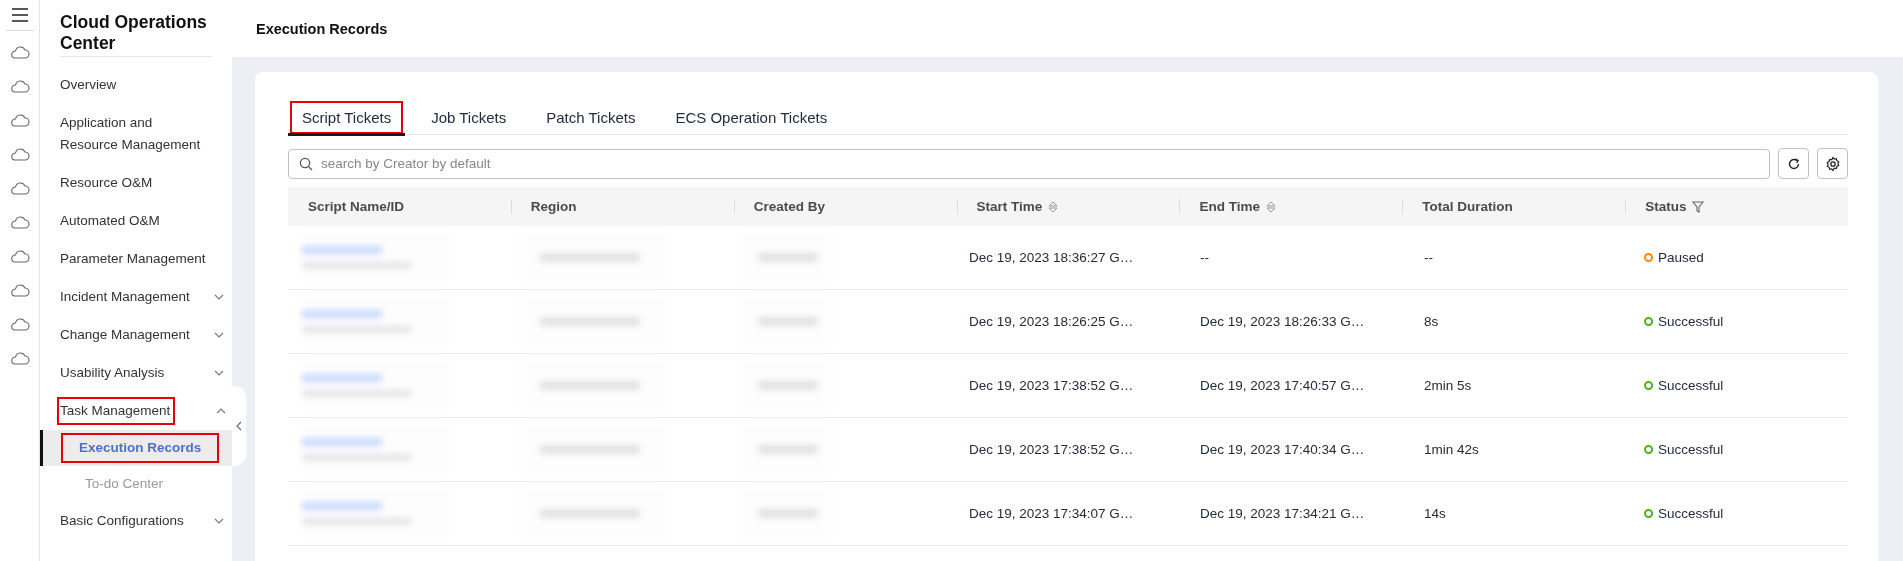 The image size is (1903, 561). What do you see at coordinates (1666, 206) in the screenshot?
I see `column-header: Status` at bounding box center [1666, 206].